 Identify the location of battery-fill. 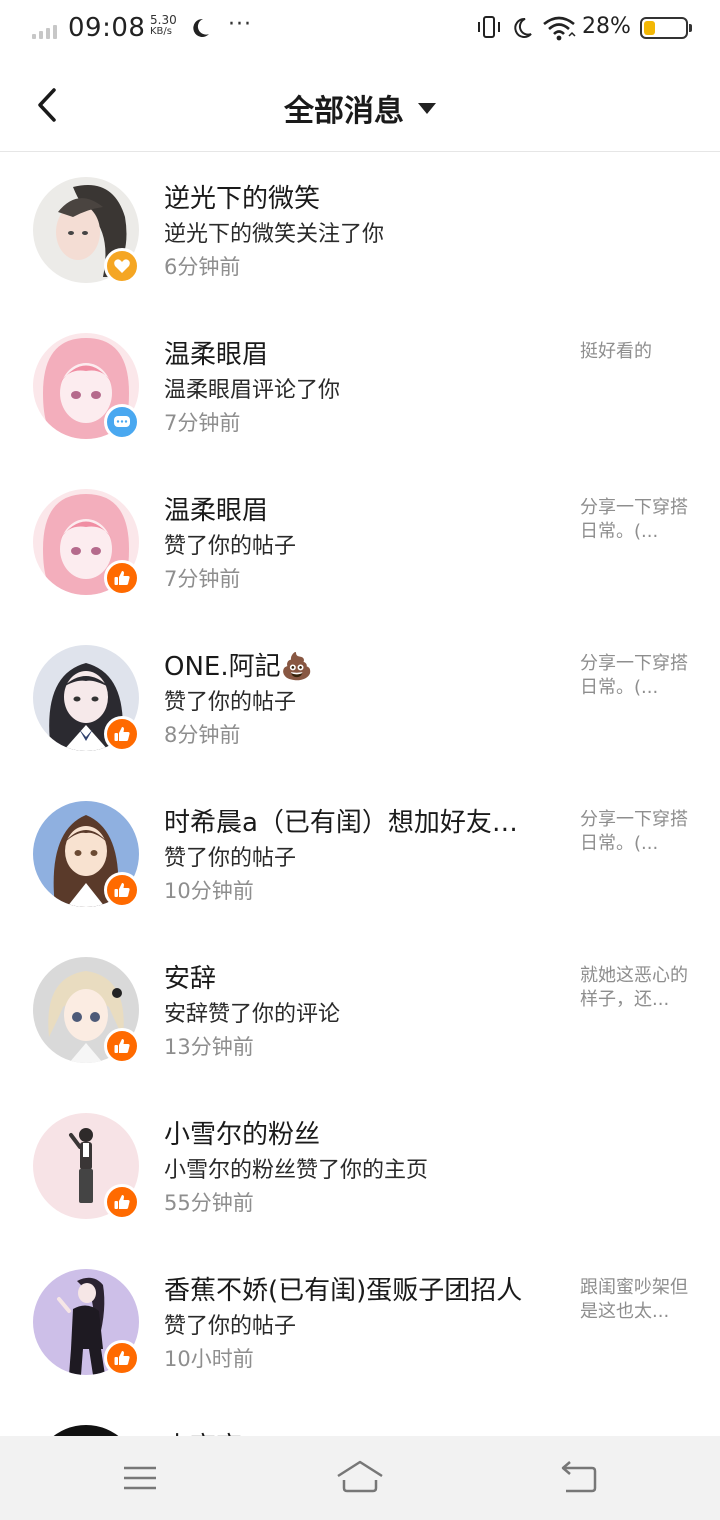
(649, 28).